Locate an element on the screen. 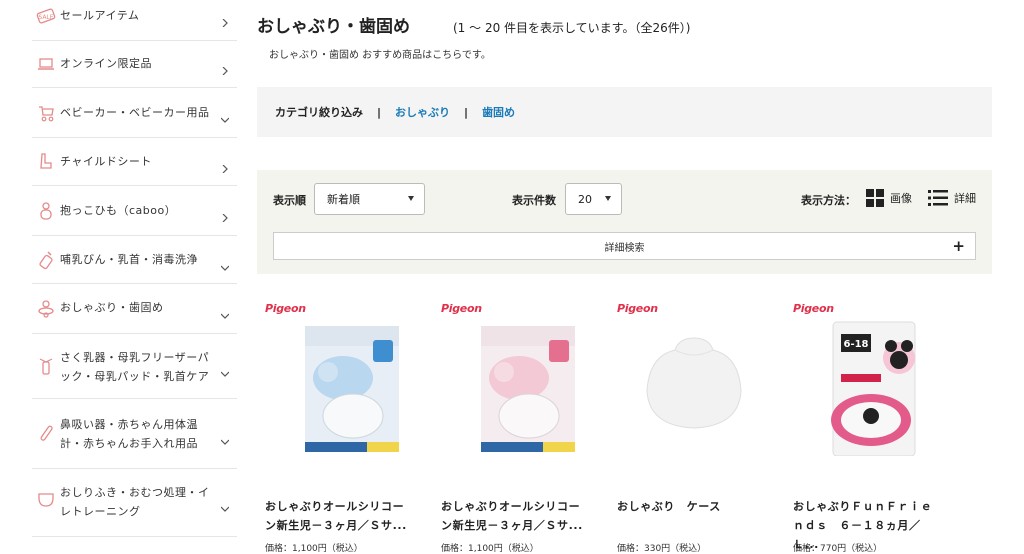 Image resolution: width=1024 pixels, height=554 pixels. view-image-label: 画像 is located at coordinates (901, 198).